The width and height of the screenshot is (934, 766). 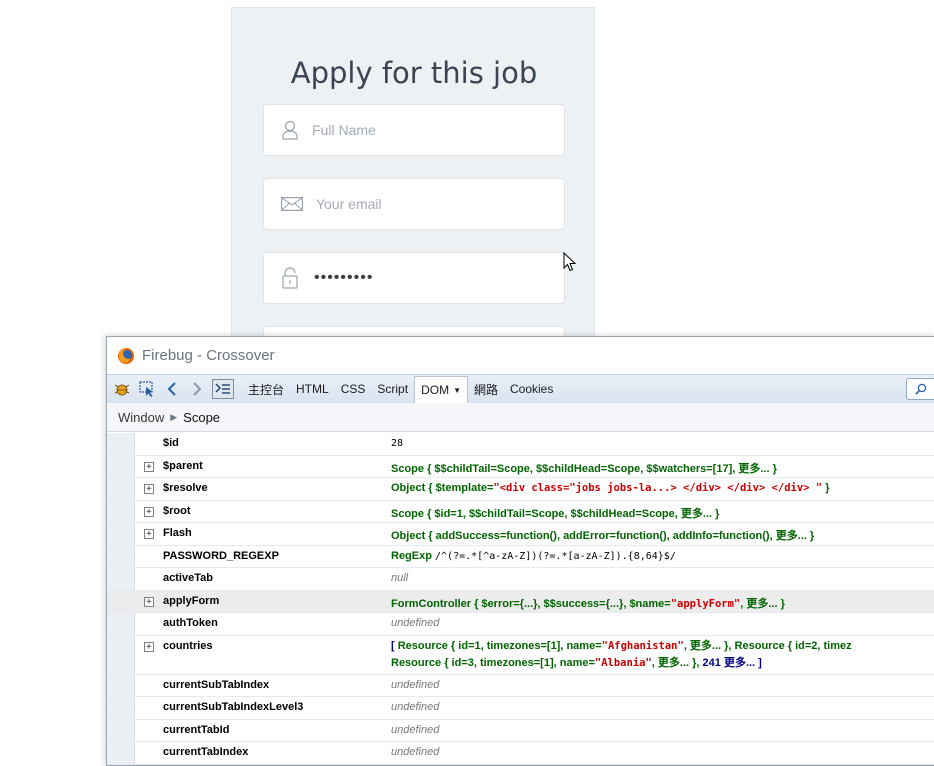 I want to click on dom-row: activeTab null, so click(x=520, y=579).